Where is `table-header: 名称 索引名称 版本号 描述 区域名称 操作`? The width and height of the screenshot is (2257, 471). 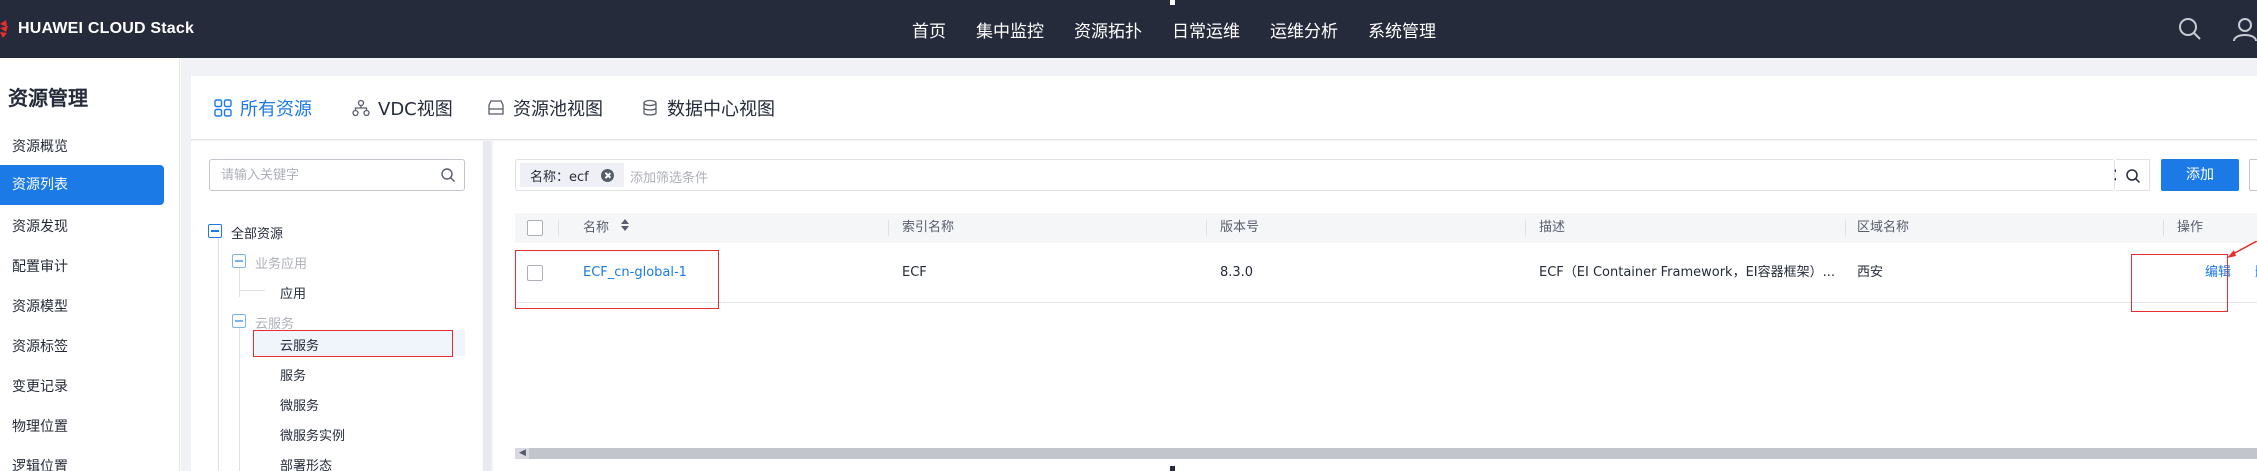 table-header: 名称 索引名称 版本号 描述 区域名称 操作 is located at coordinates (1386, 228).